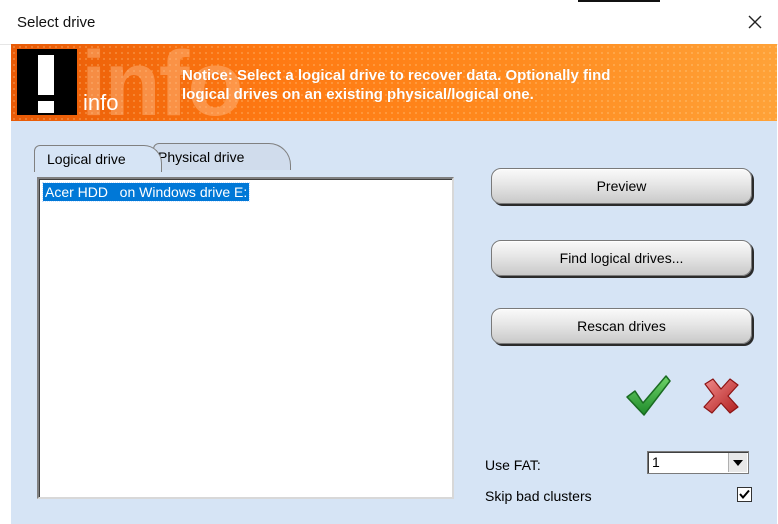 The height and width of the screenshot is (524, 778). What do you see at coordinates (513, 465) in the screenshot?
I see `use-fat-label: Use FAT:` at bounding box center [513, 465].